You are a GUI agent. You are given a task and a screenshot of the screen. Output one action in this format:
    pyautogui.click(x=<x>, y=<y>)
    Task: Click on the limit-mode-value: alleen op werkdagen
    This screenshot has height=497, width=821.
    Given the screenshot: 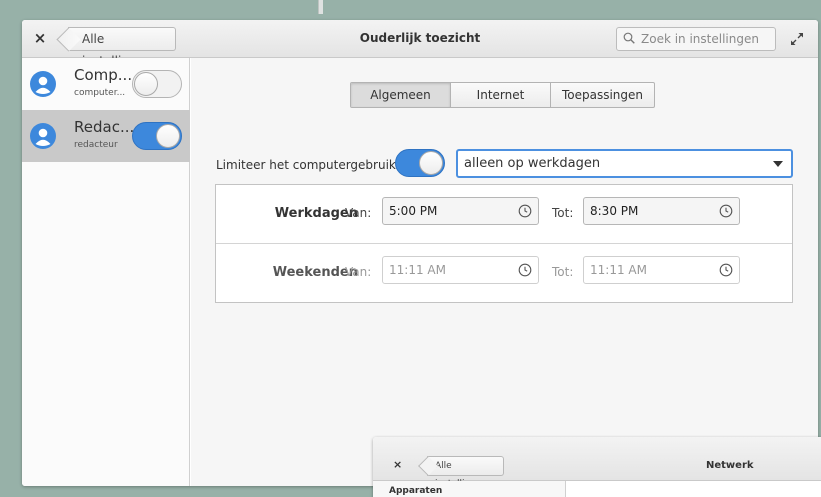 What is the action you would take?
    pyautogui.click(x=532, y=163)
    